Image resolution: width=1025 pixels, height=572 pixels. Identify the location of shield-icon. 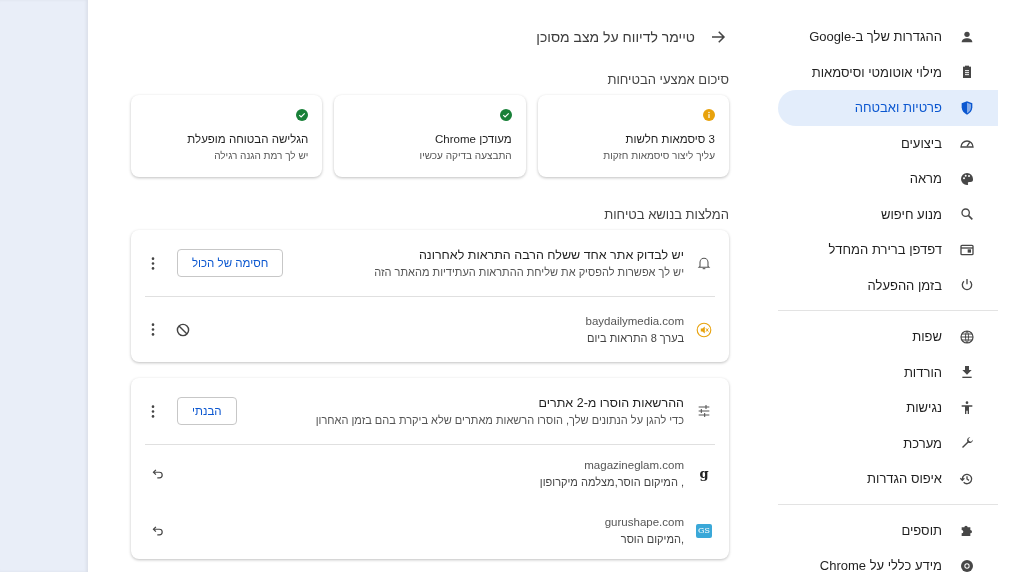
(967, 107).